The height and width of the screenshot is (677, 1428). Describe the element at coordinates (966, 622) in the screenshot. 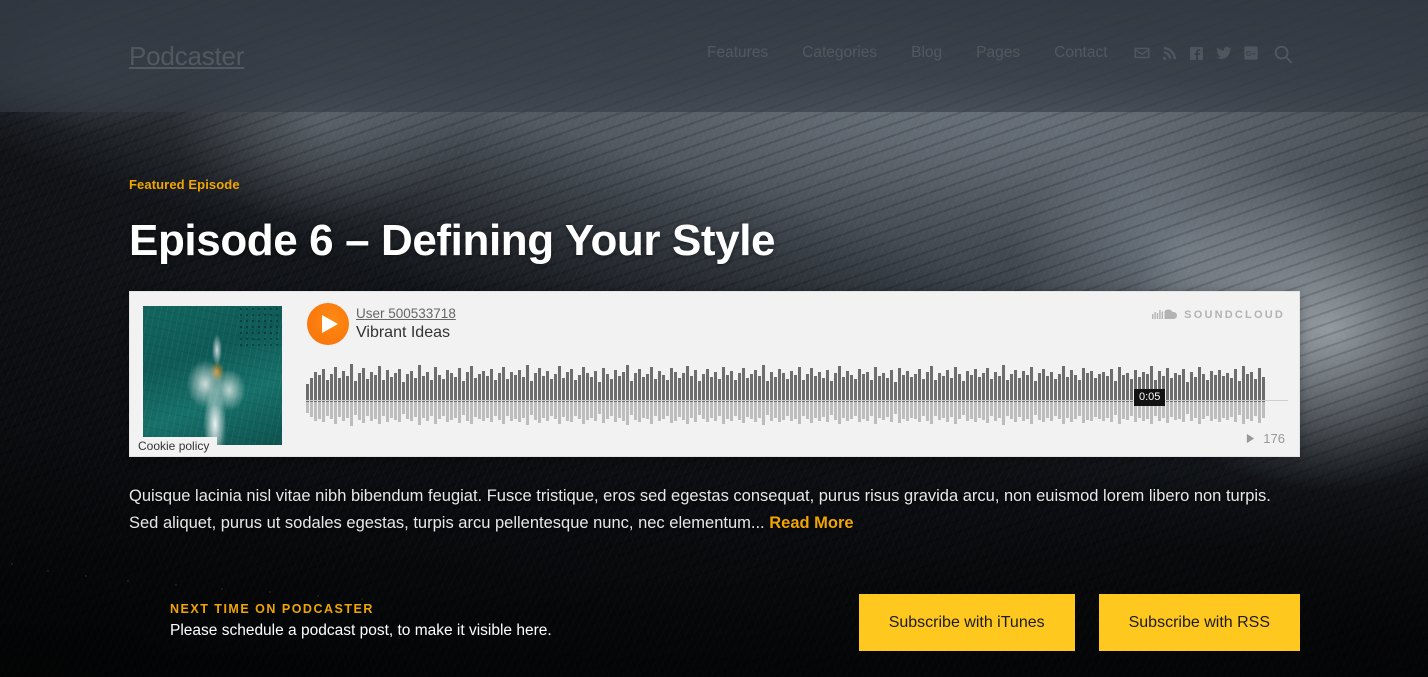

I see `subscribe-itunes-button: Subscribe with iTunes` at that location.